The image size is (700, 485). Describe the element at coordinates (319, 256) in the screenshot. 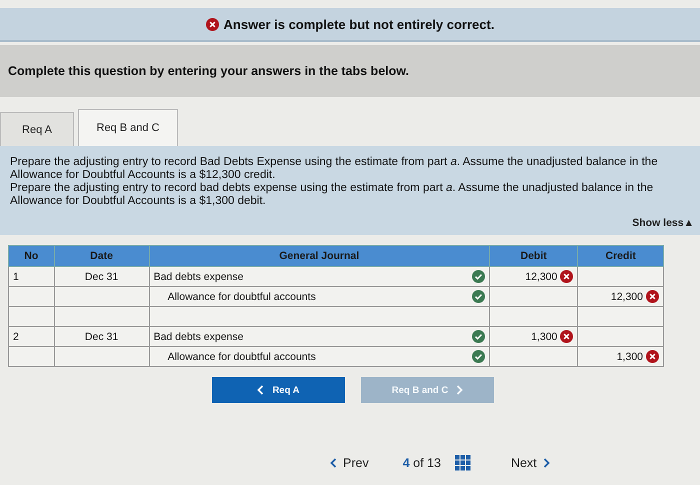

I see `column-header: General Journal` at that location.